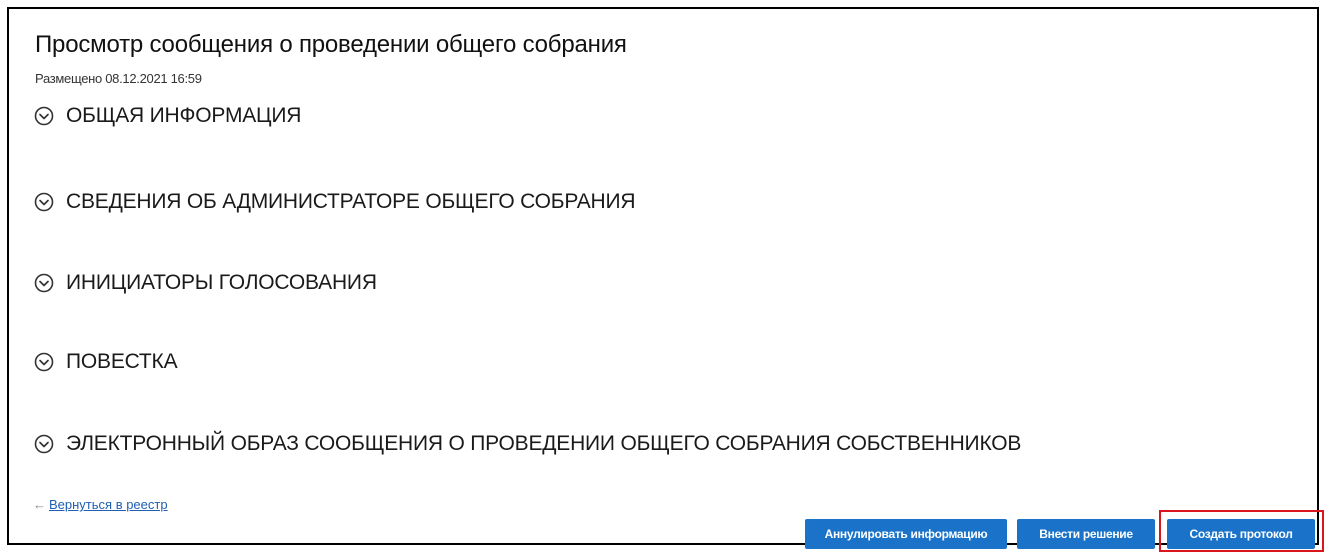 The height and width of the screenshot is (553, 1328). I want to click on section-label: ОБЩАЯ ИНФОРМАЦИЯ, so click(184, 115).